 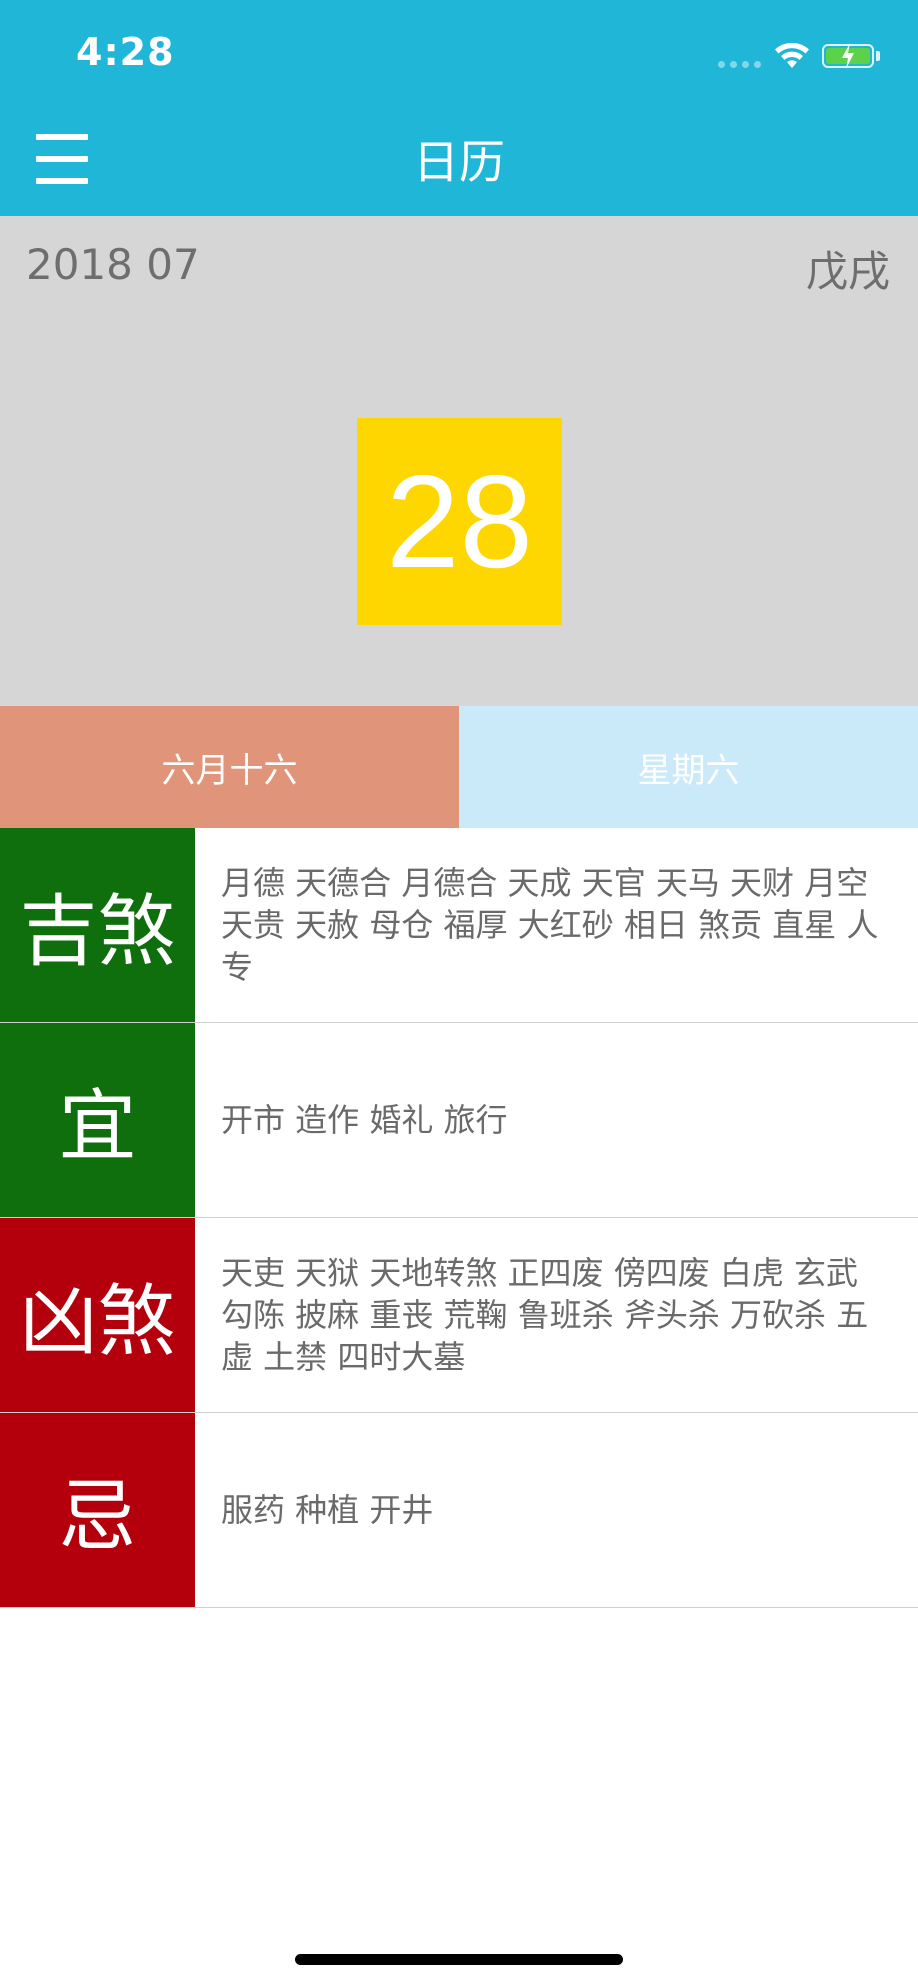 What do you see at coordinates (229, 767) in the screenshot?
I see `lunar-date-cell: 六月十六` at bounding box center [229, 767].